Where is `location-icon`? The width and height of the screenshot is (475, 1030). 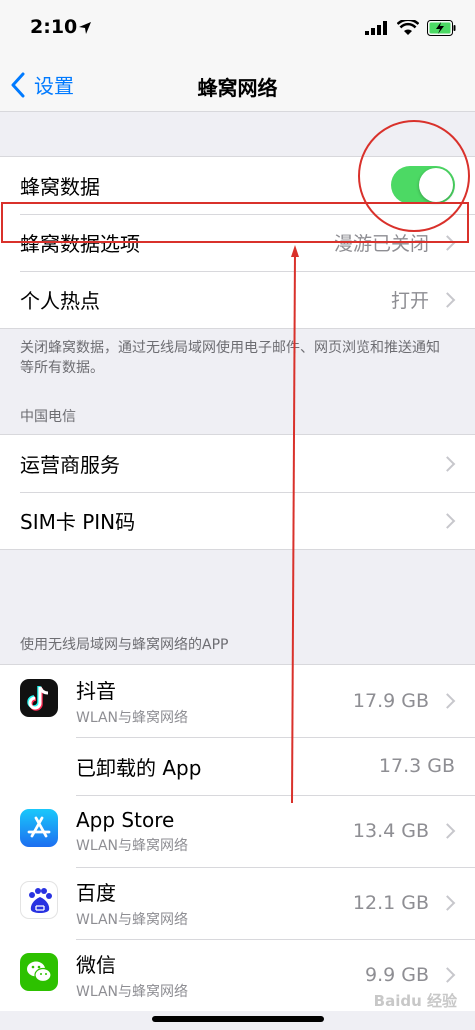
location-icon is located at coordinates (85, 28).